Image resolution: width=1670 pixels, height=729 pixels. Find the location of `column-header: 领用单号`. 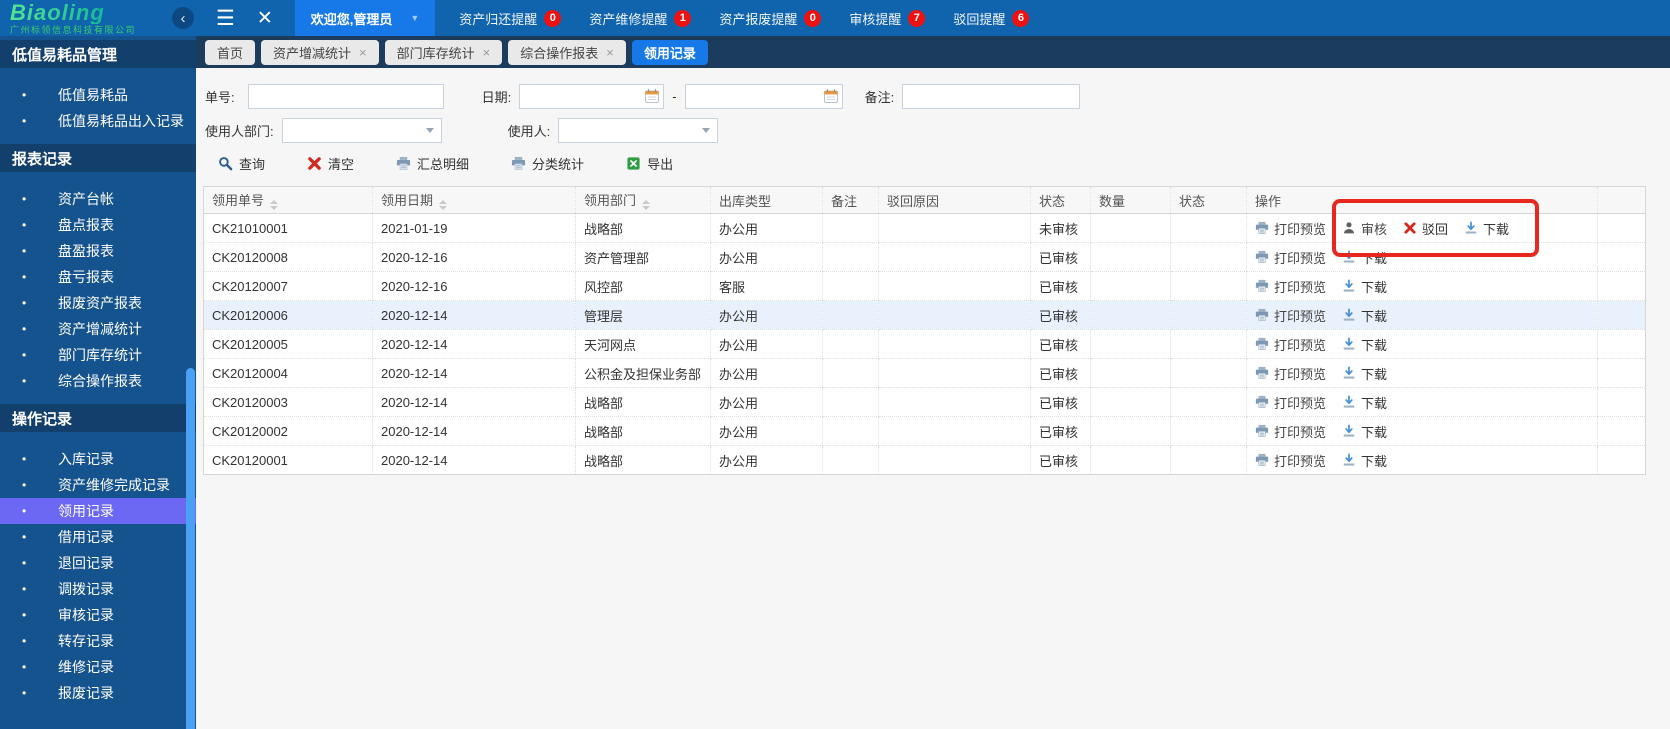

column-header: 领用单号 is located at coordinates (288, 200).